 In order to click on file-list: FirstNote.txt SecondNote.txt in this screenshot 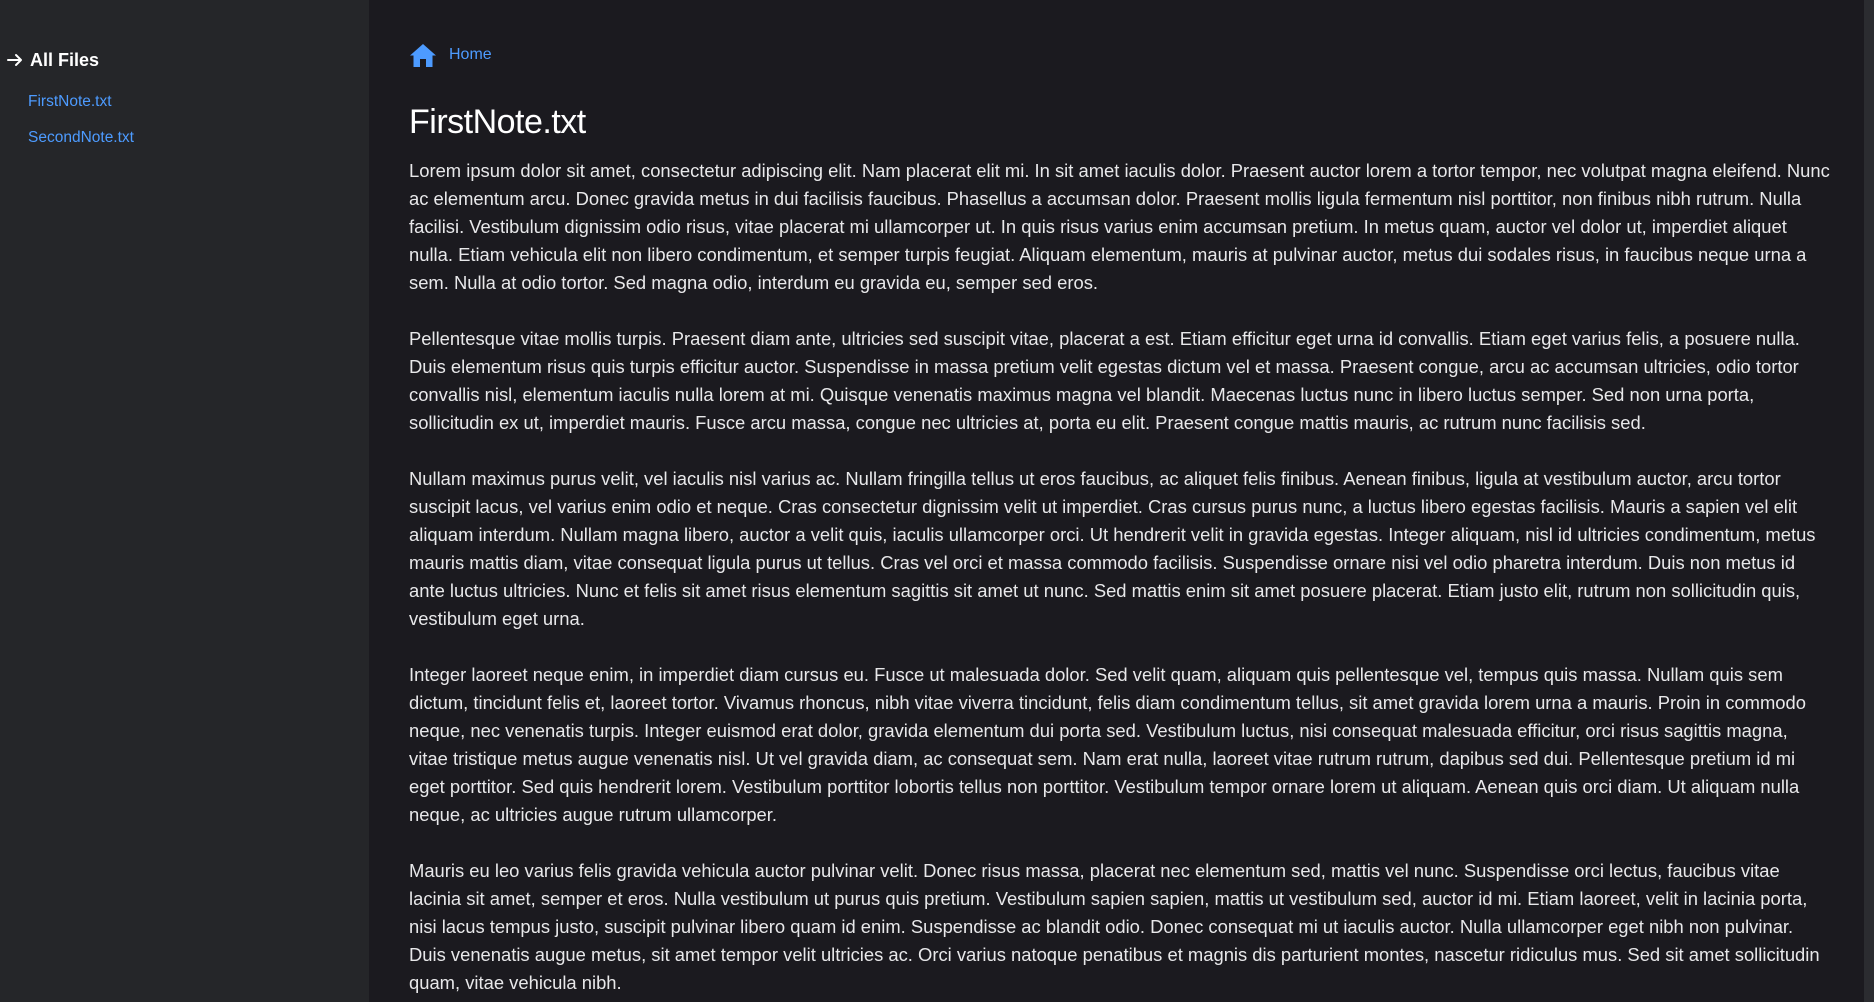, I will do `click(184, 128)`.